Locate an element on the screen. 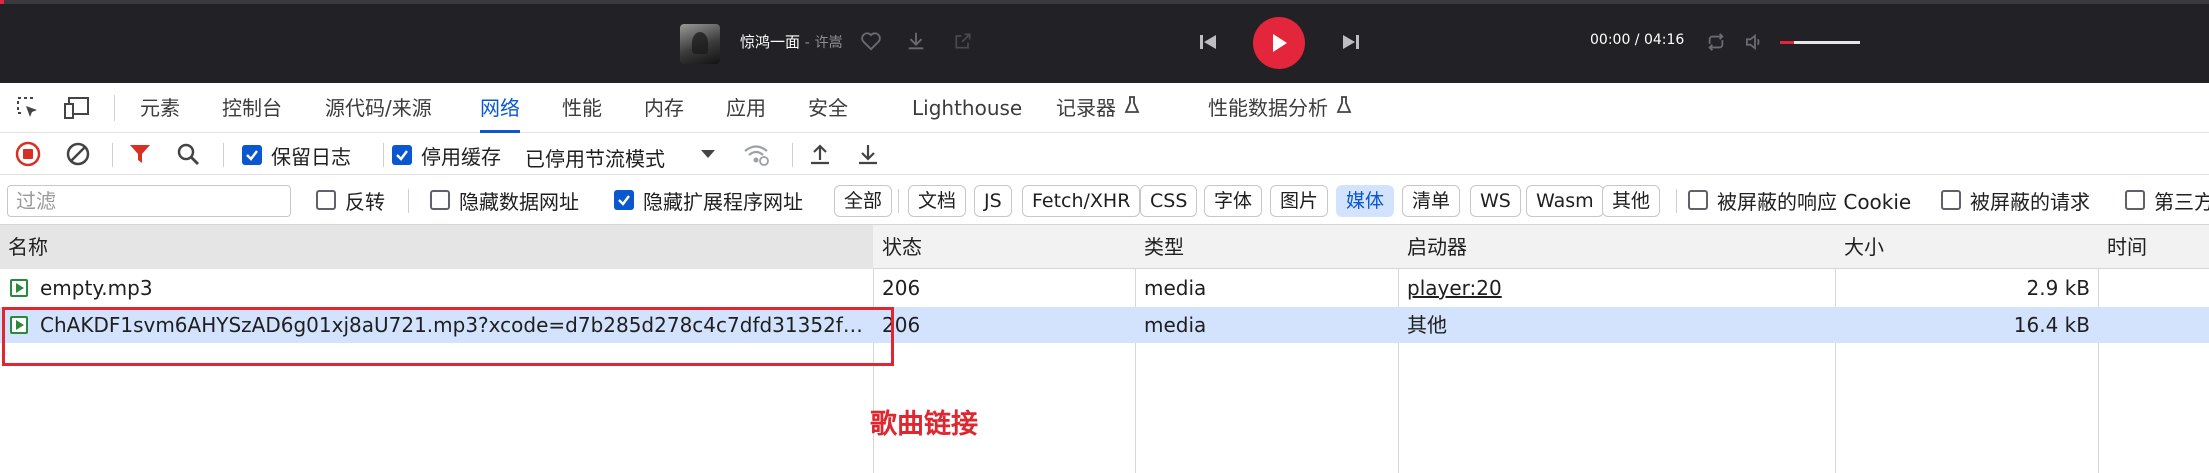  invert-checkbox: 反转 is located at coordinates (350, 201).